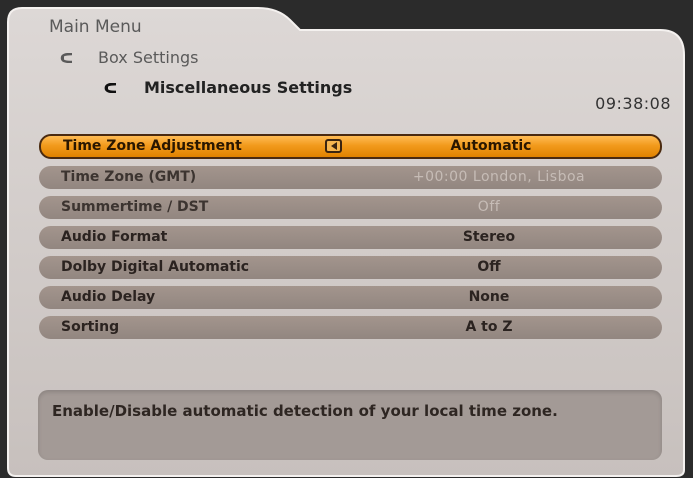 The width and height of the screenshot is (693, 478). I want to click on menu-row-summertime-dst: Summertime / DST Off, so click(350, 207).